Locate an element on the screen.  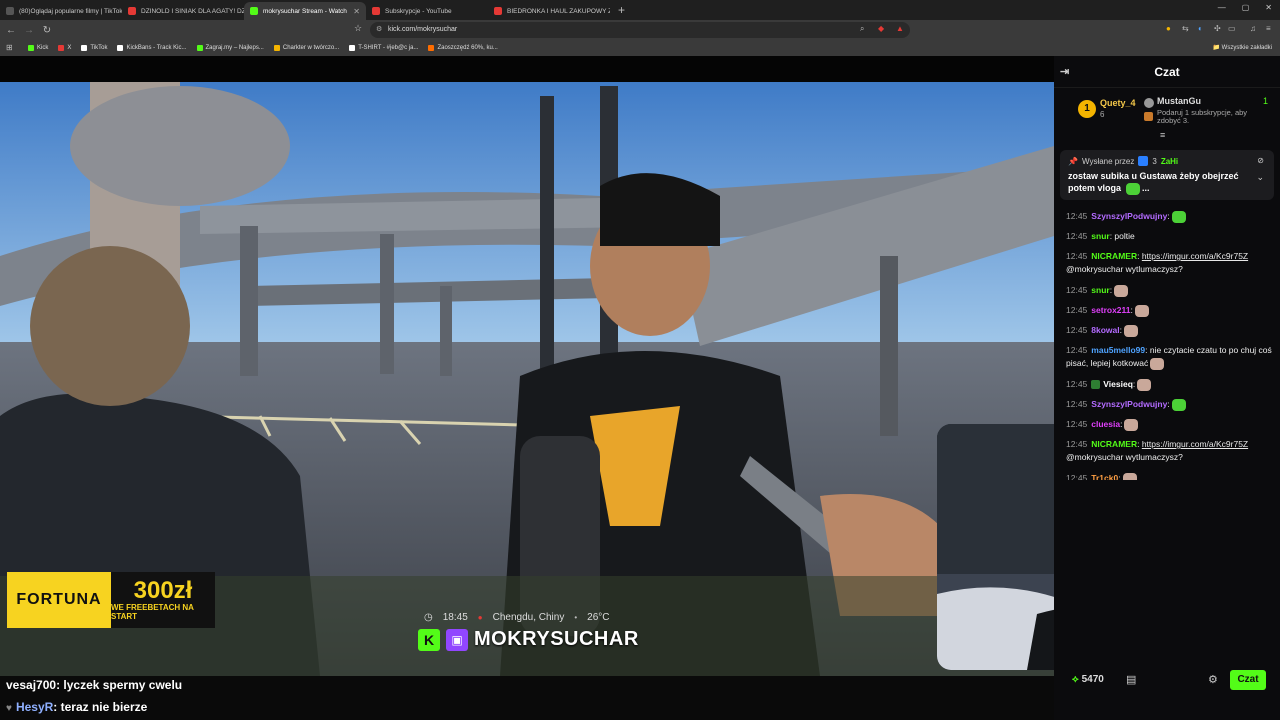
points-value: 5470 is located at coordinates (1092, 679).